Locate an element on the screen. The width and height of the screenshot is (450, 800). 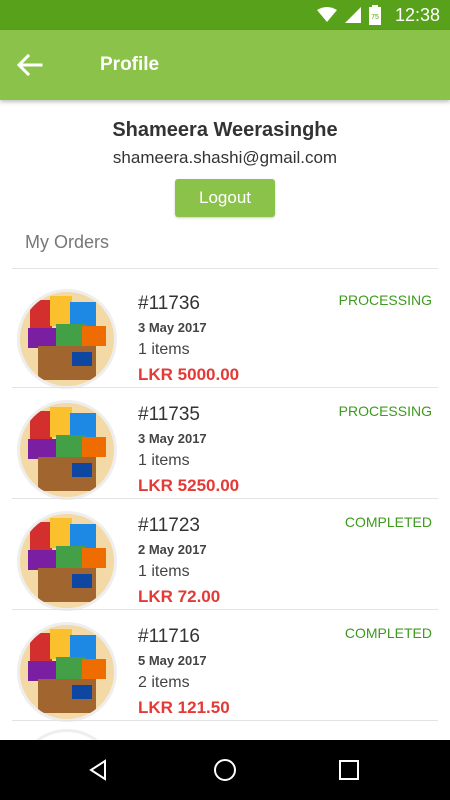
profile-name: Shameera Weerasinghe is located at coordinates (225, 130).